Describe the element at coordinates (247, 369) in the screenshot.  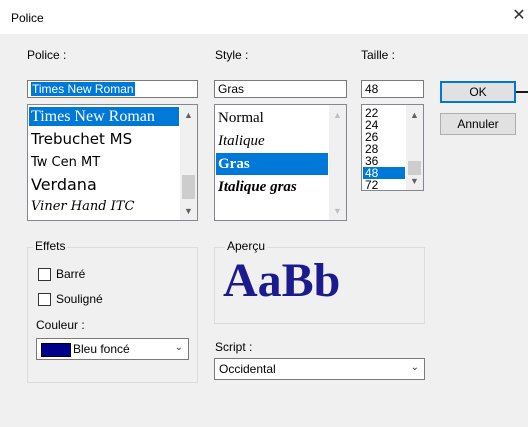
I see `script-value: Occidental` at that location.